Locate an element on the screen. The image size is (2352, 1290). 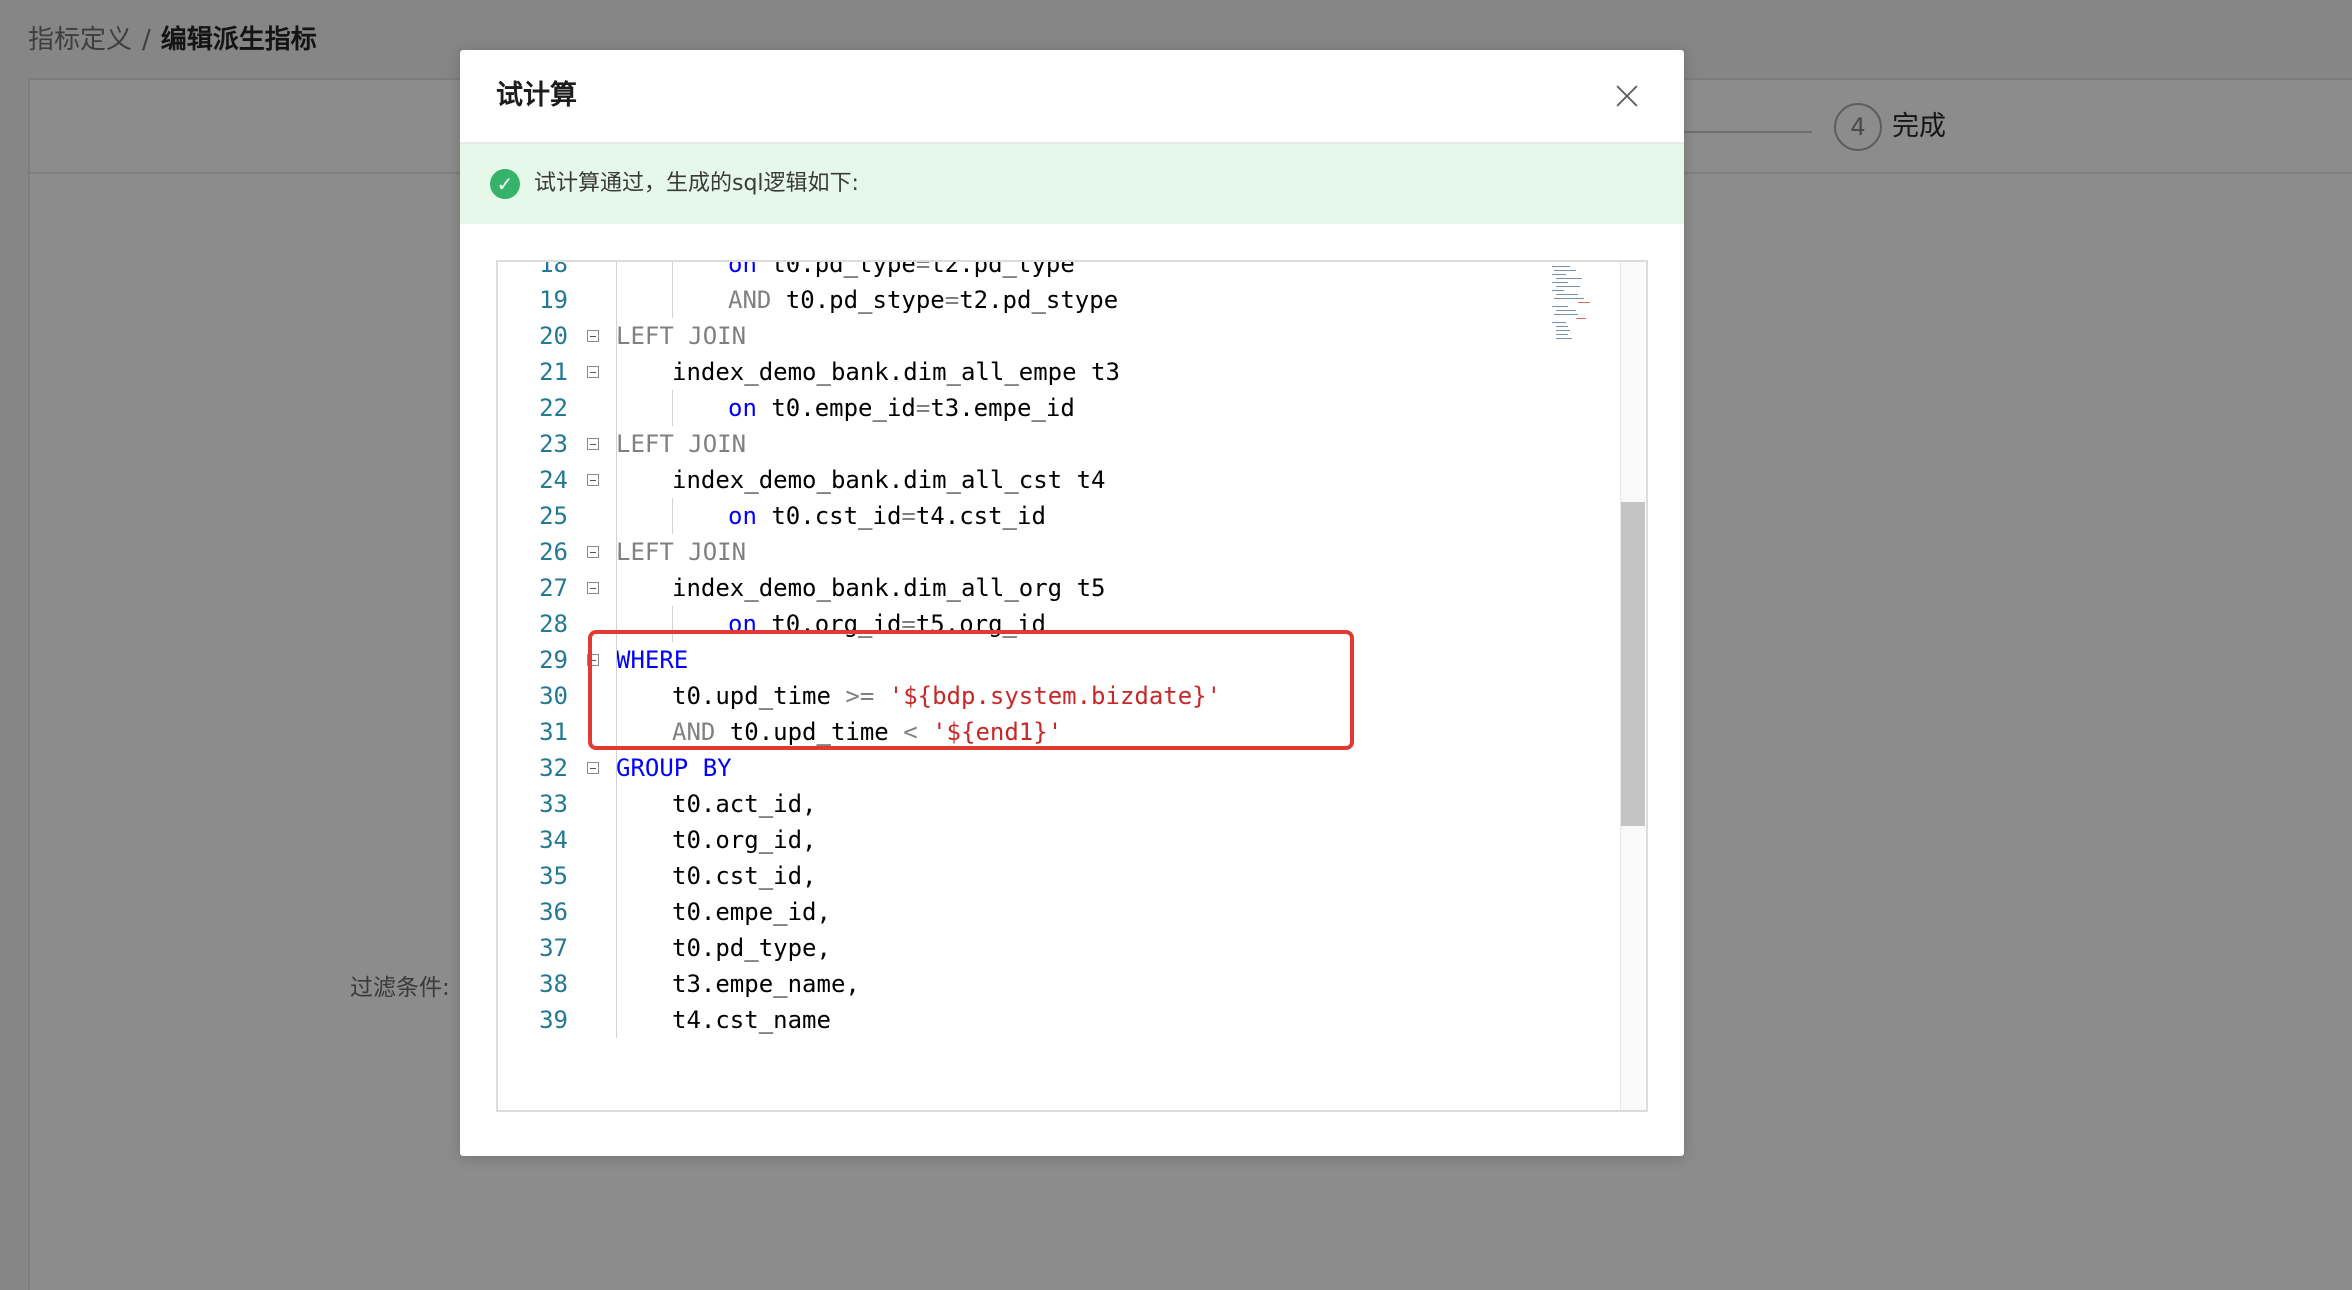
line-number: 36 is located at coordinates (553, 912).